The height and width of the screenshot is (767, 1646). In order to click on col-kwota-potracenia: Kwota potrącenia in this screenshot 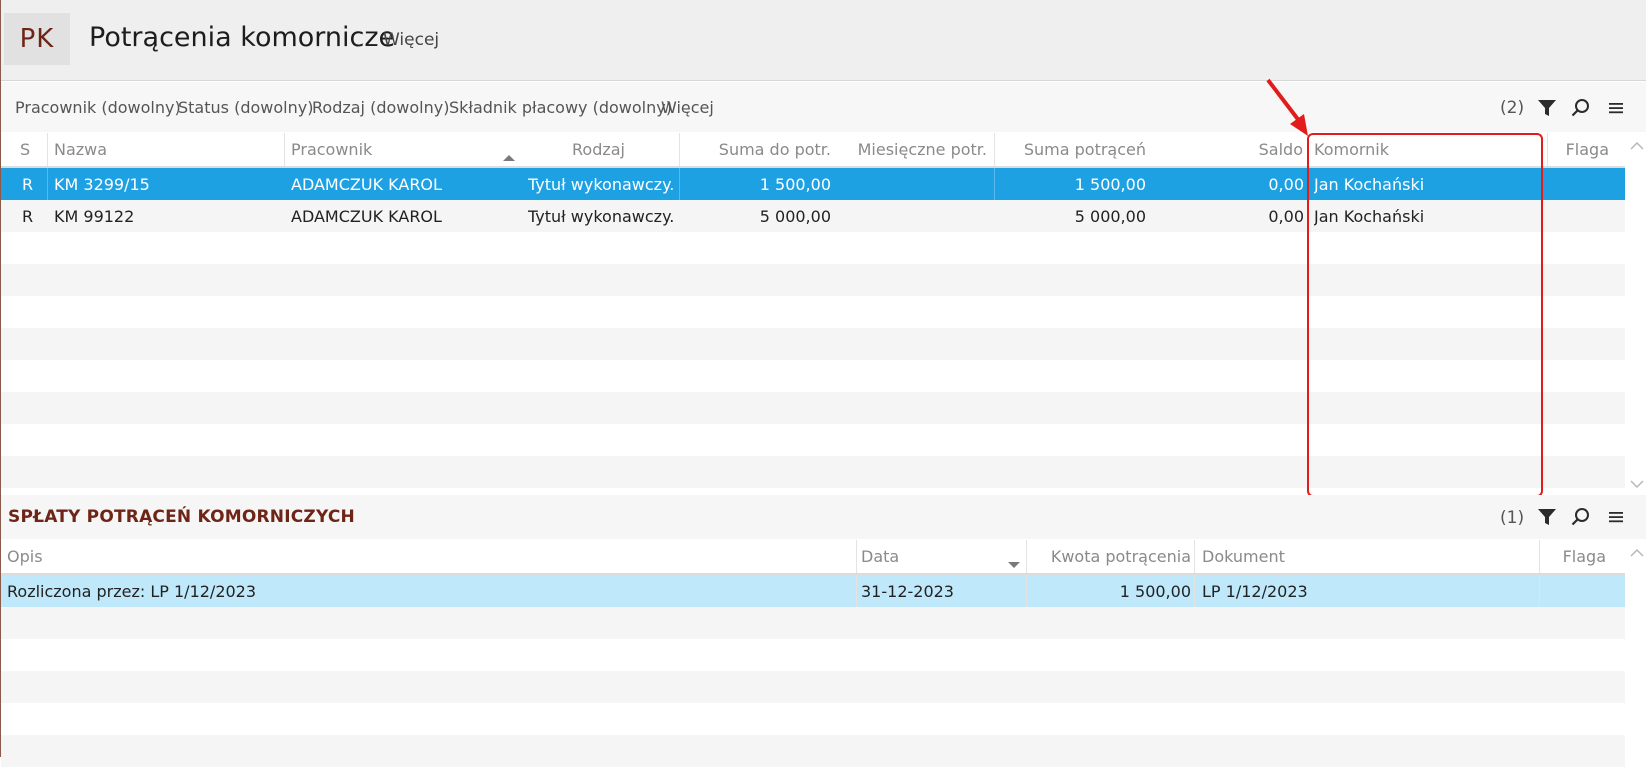, I will do `click(1111, 556)`.